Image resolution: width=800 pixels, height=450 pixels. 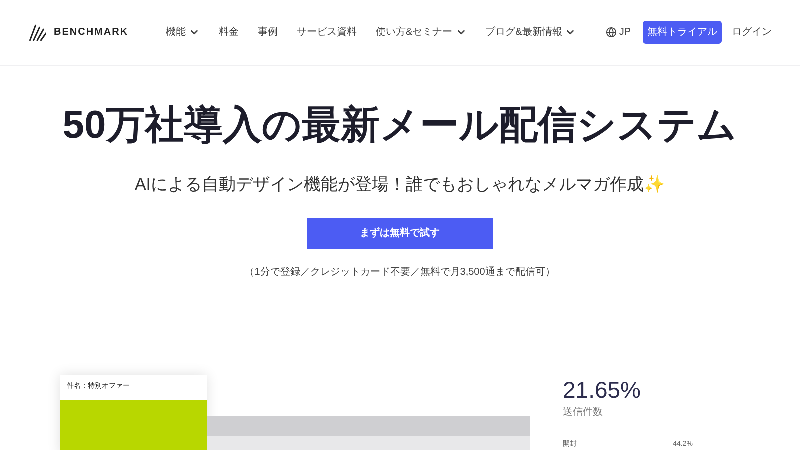 What do you see at coordinates (682, 32) in the screenshot?
I see `trial-button: 無料トライアル` at bounding box center [682, 32].